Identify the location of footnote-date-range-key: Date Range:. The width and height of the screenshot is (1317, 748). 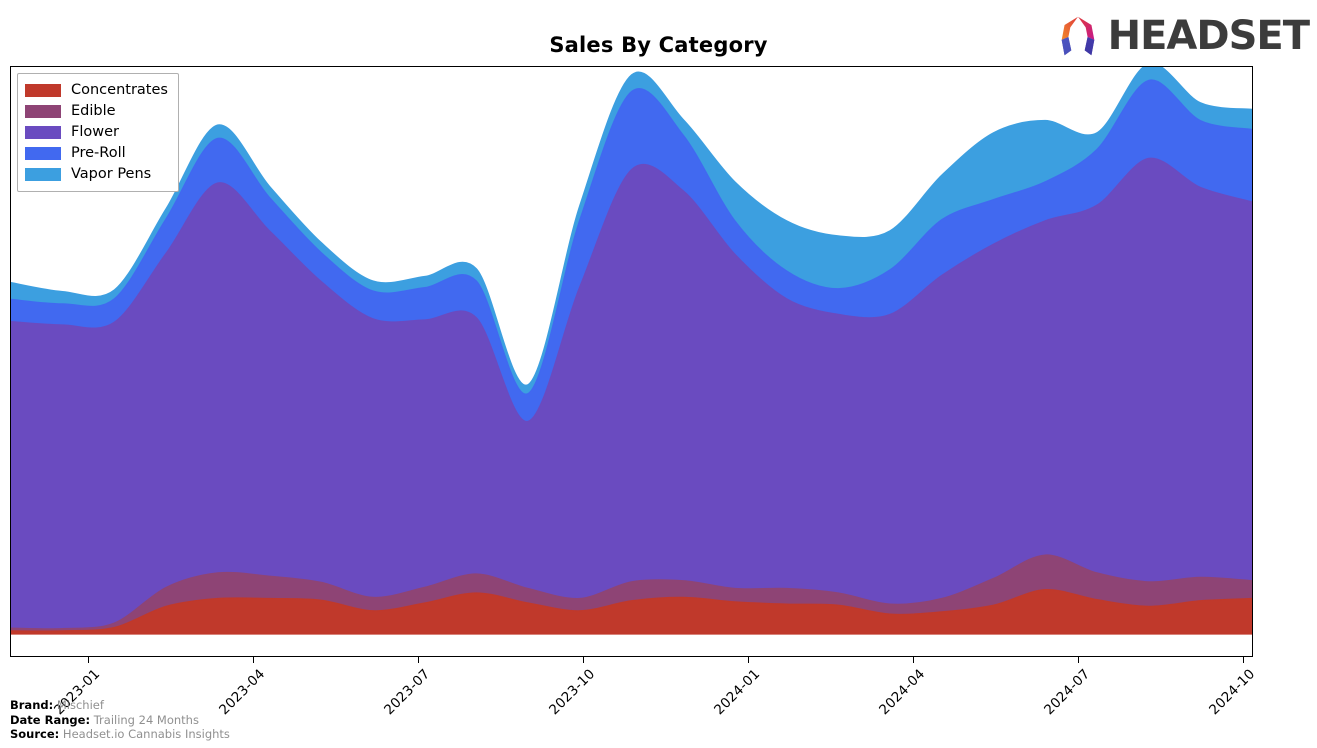
(50, 719).